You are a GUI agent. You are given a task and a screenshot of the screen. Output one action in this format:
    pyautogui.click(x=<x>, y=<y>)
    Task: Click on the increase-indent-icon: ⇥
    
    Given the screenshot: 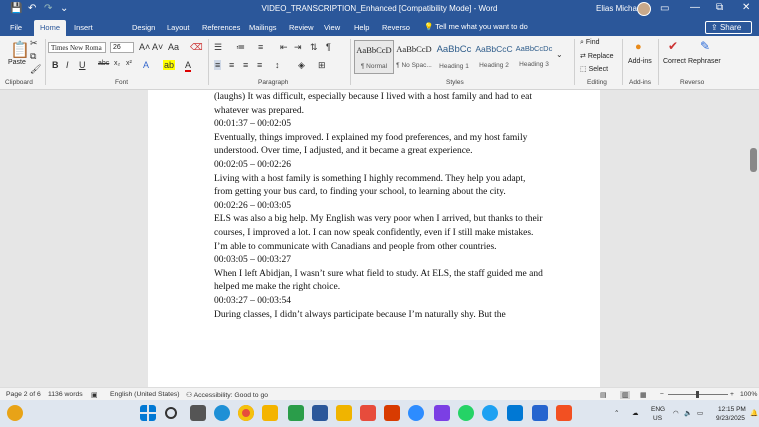 What is the action you would take?
    pyautogui.click(x=298, y=47)
    